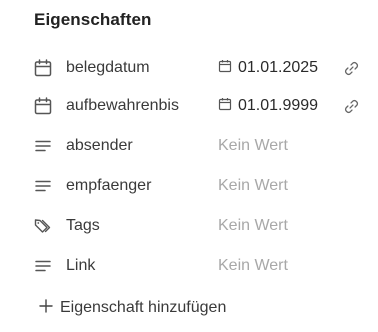 Image resolution: width=378 pixels, height=332 pixels. I want to click on property-label: empfaenger, so click(109, 185).